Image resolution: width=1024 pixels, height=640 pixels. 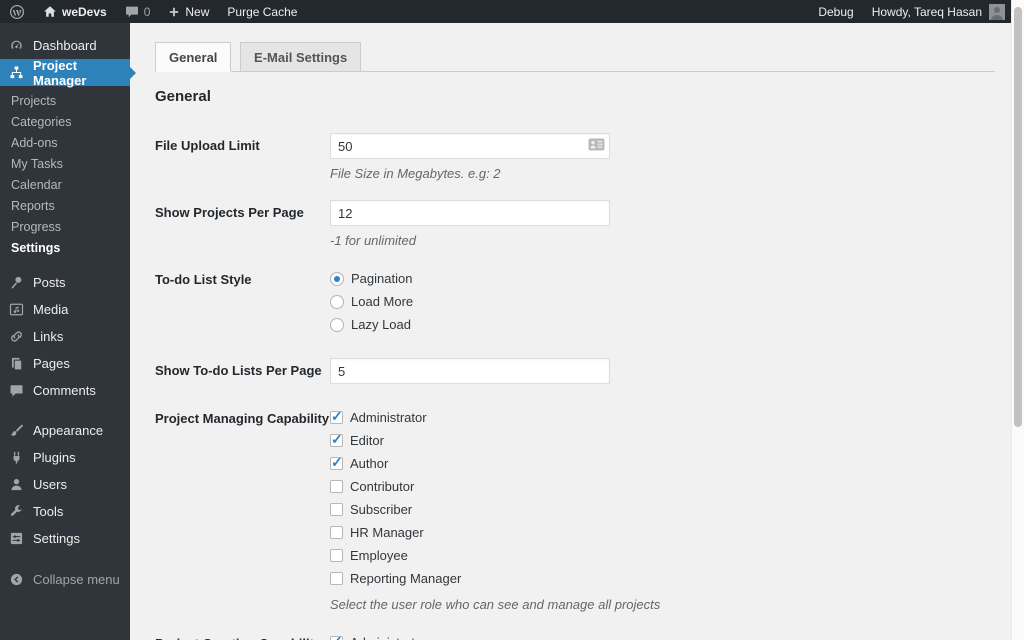 What do you see at coordinates (65, 579) in the screenshot?
I see `collapse-menu-button: Collapse menu` at bounding box center [65, 579].